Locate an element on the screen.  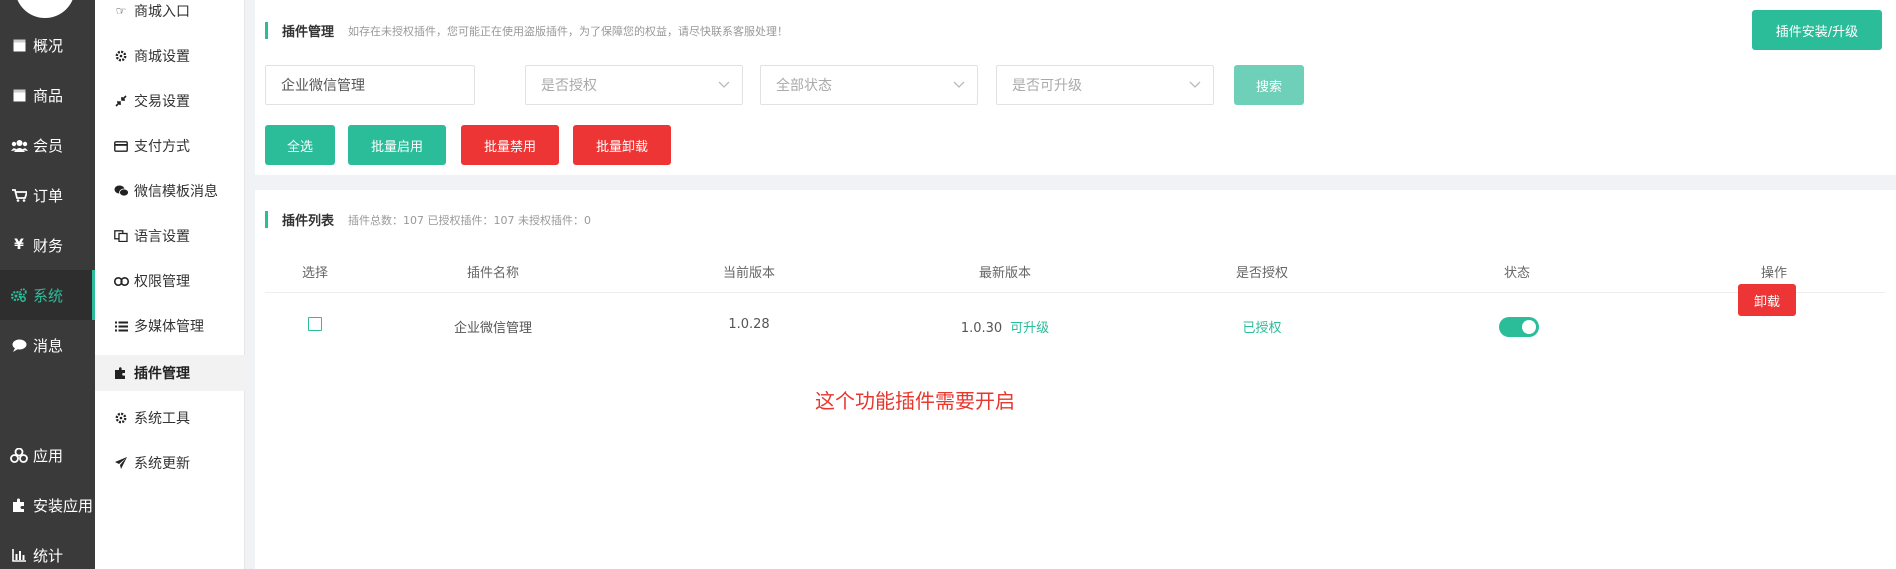
nav-item-messages: 消息 is located at coordinates (47, 345).